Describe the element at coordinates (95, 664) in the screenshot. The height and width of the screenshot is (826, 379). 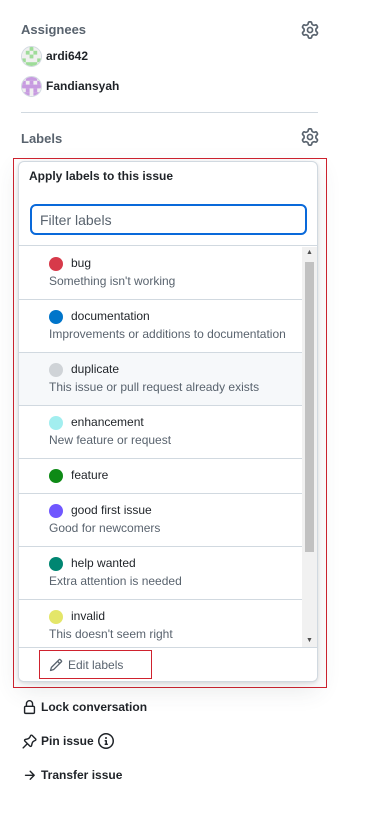
I see `annotation-highlight-box` at that location.